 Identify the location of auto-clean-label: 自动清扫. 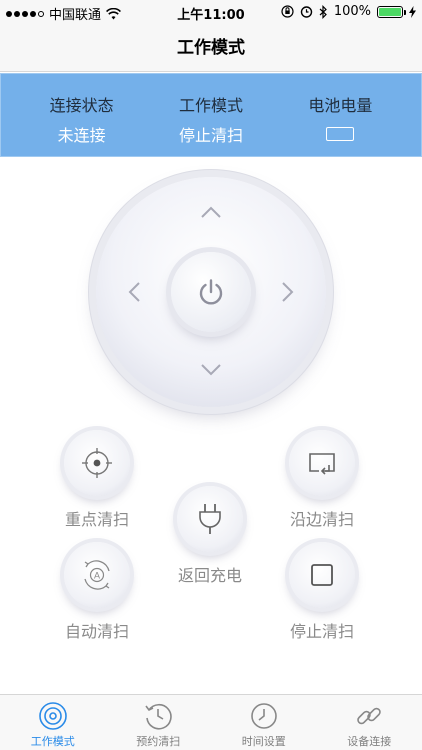
(96, 631).